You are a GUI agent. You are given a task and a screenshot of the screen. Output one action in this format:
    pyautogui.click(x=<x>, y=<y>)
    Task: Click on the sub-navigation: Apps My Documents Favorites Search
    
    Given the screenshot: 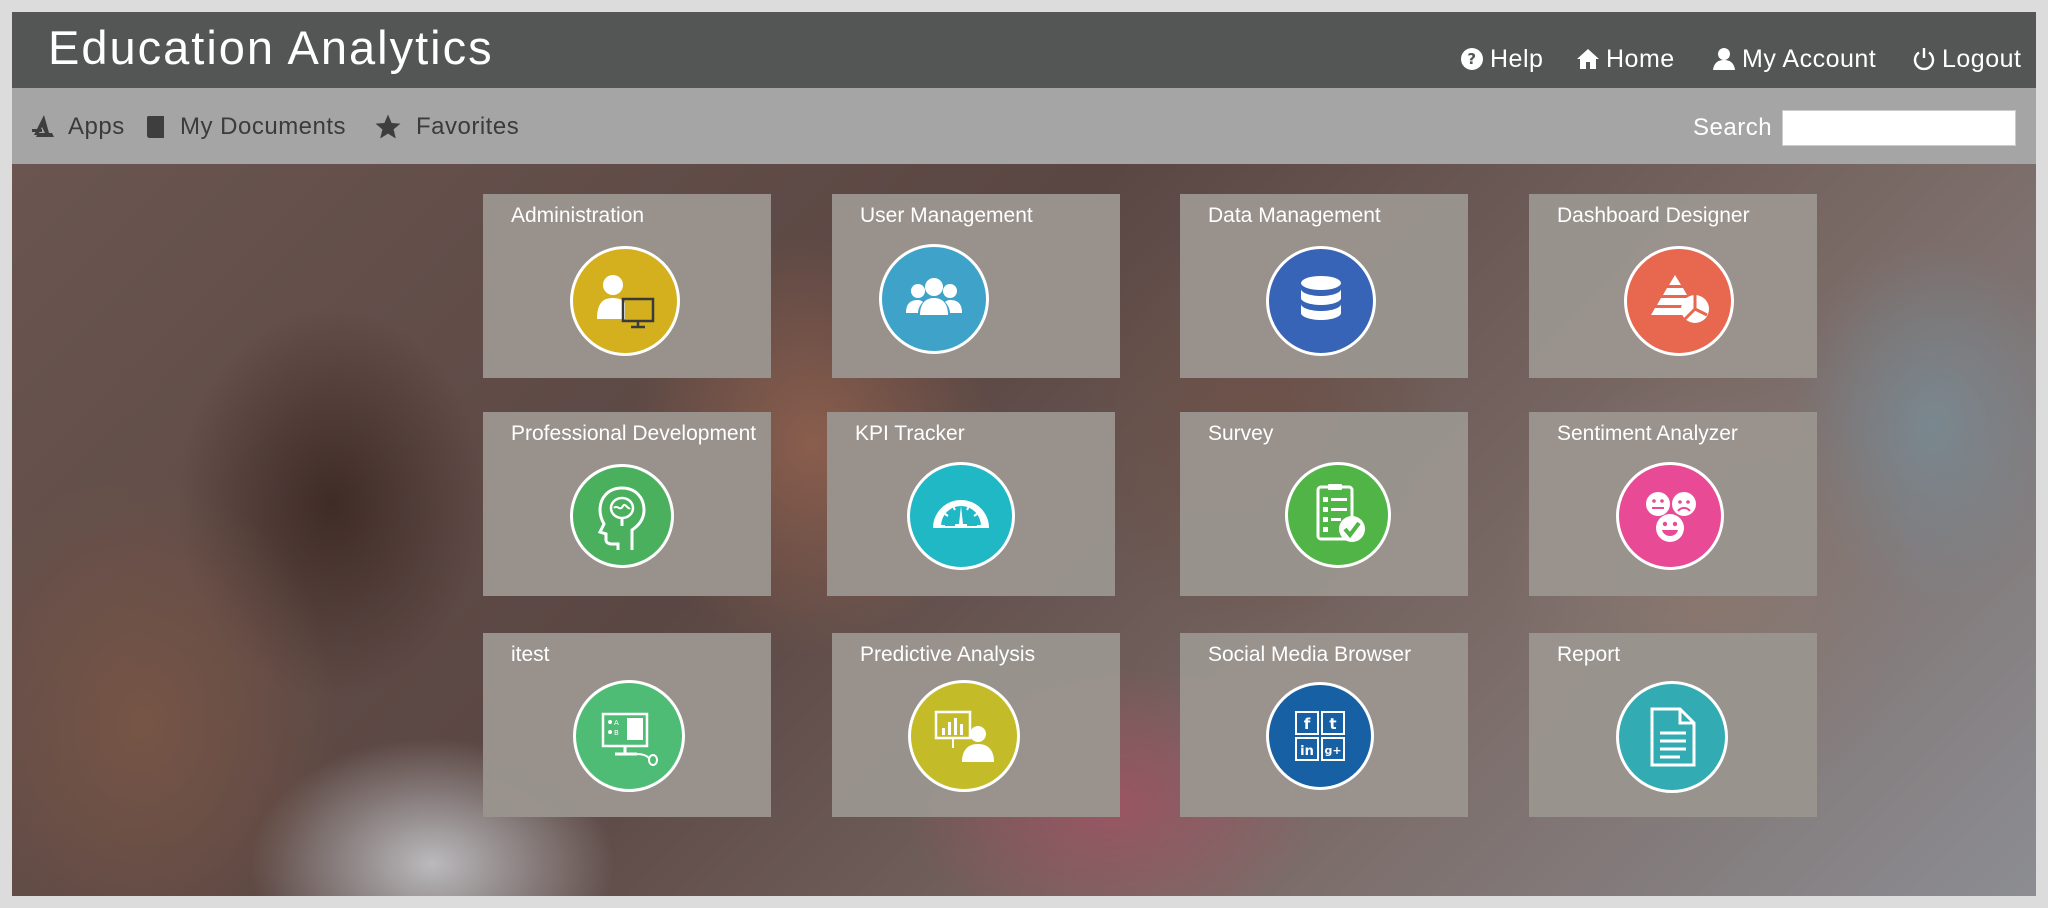 What is the action you would take?
    pyautogui.click(x=1024, y=126)
    